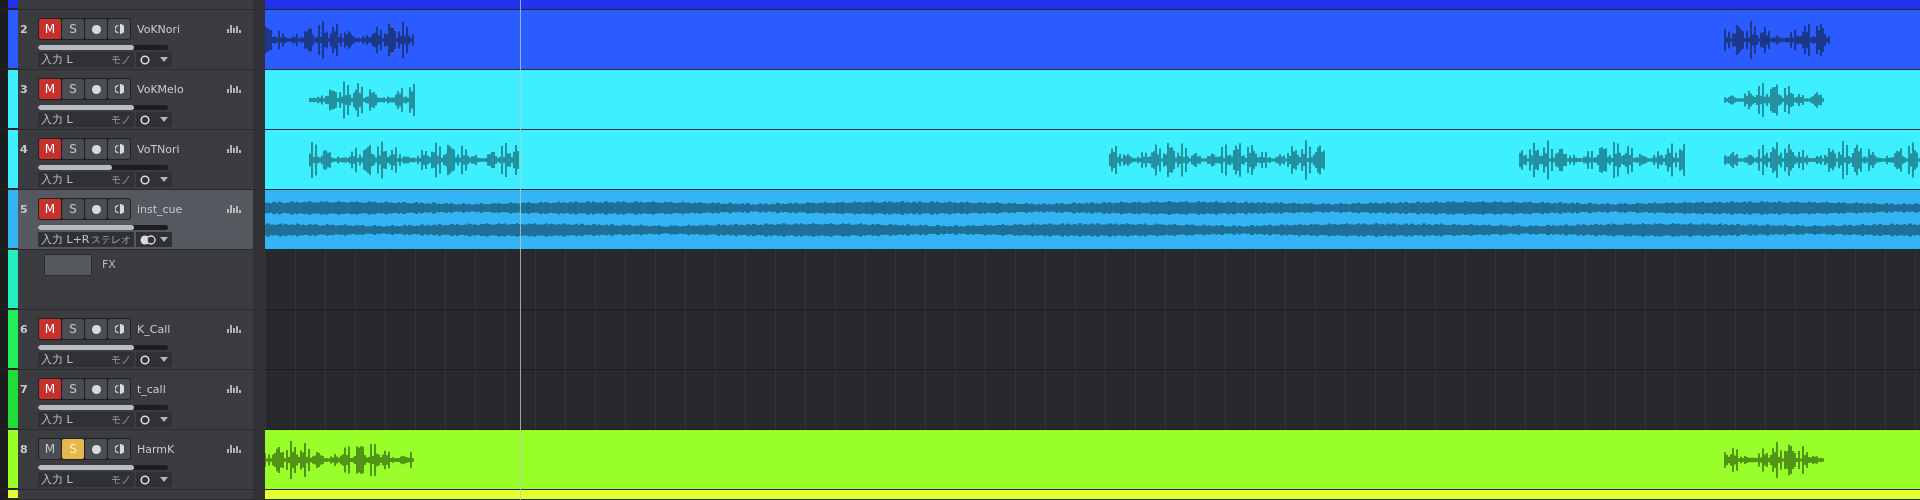 The image size is (1920, 500). Describe the element at coordinates (160, 209) in the screenshot. I see `track-name: inst_cue` at that location.